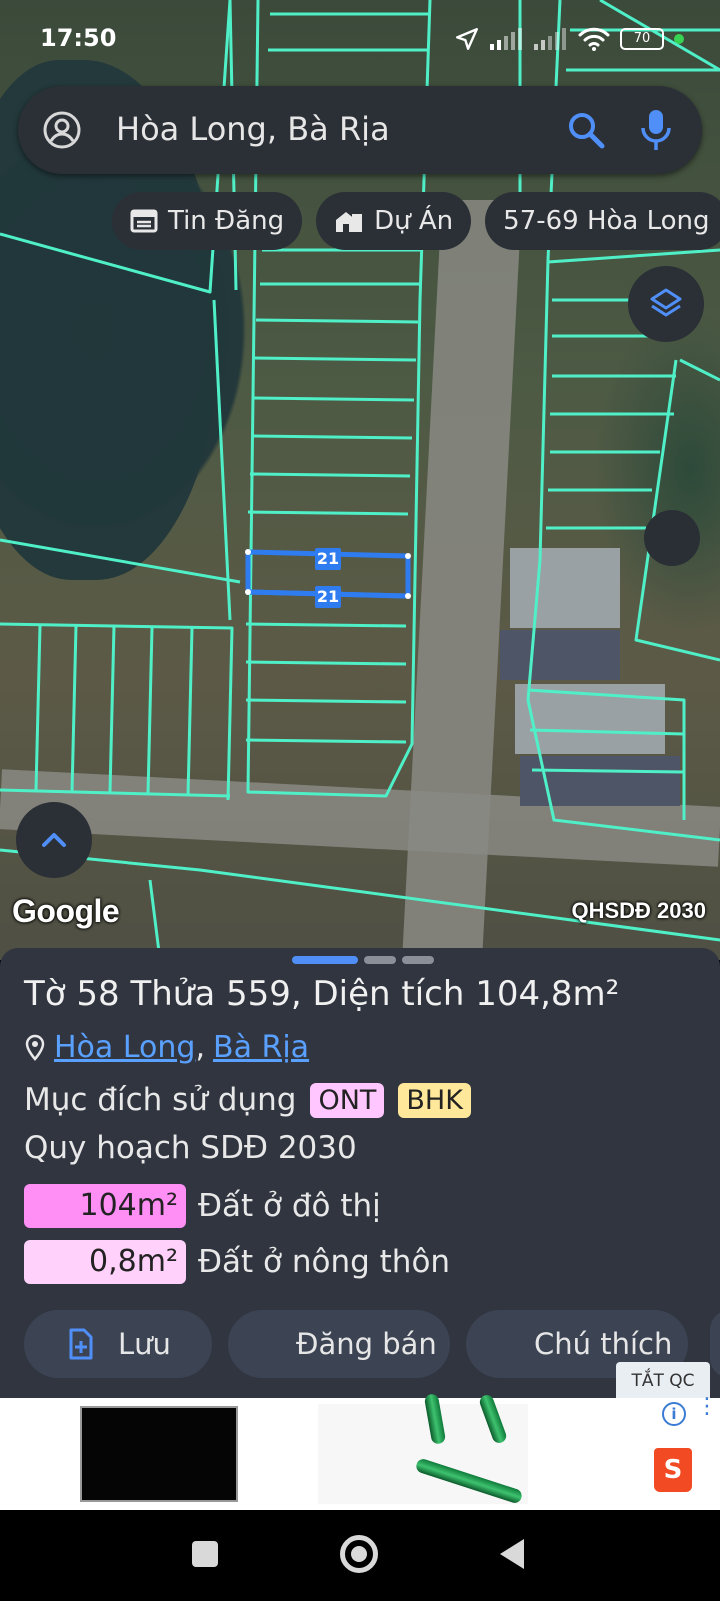  Describe the element at coordinates (715, 1344) in the screenshot. I see `more-actions-button` at that location.